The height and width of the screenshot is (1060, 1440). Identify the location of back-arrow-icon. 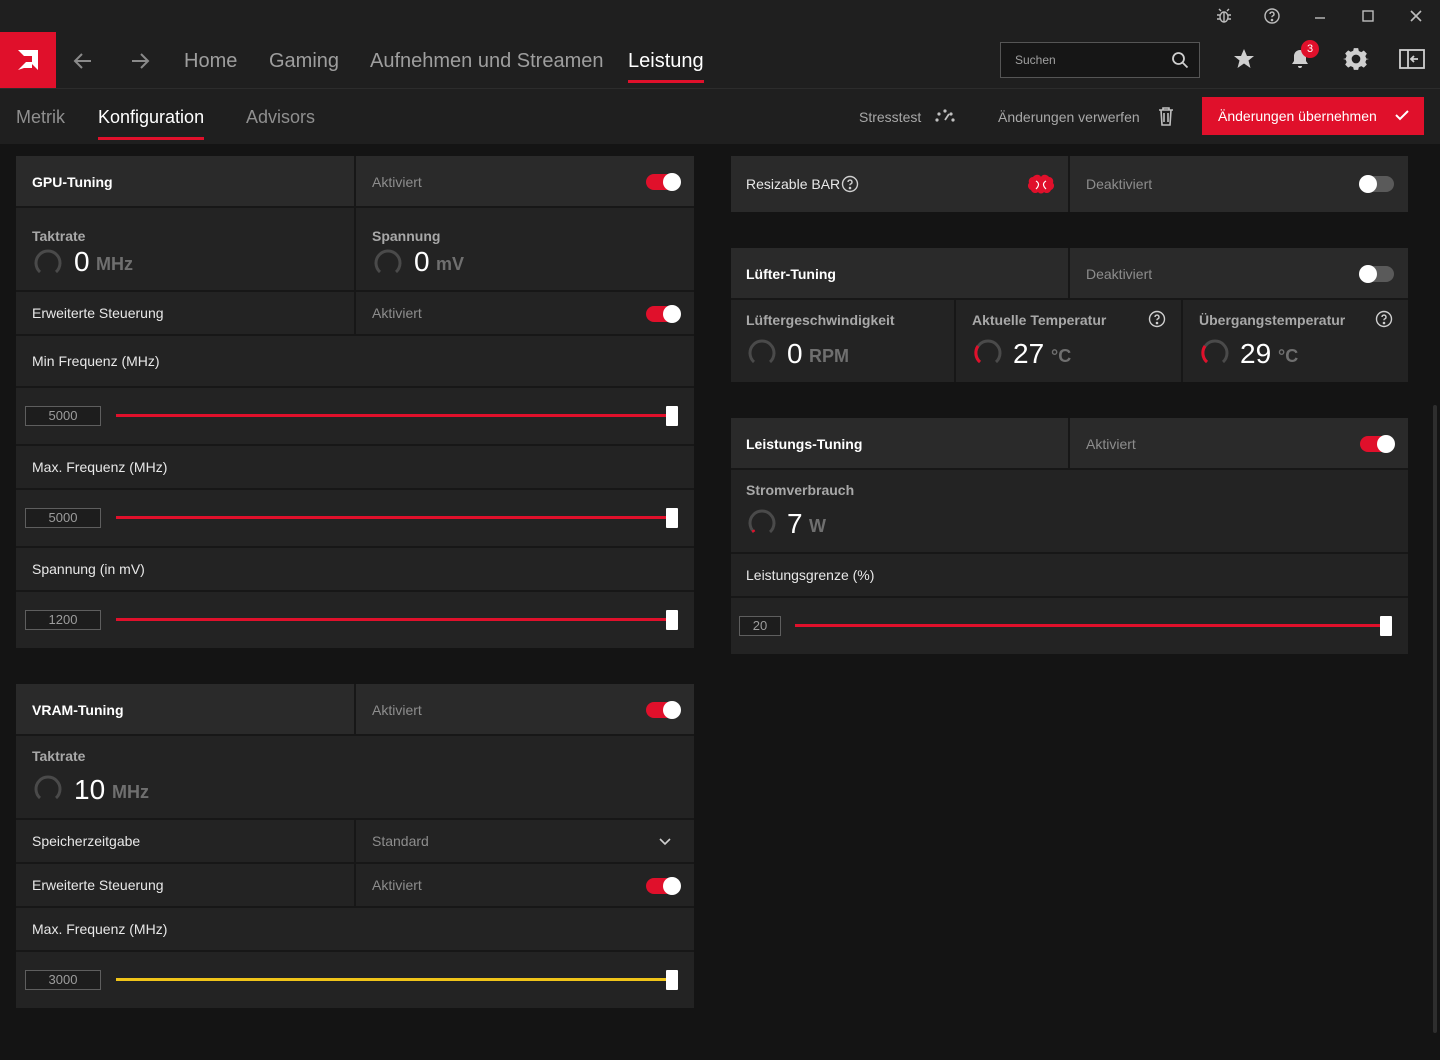
(83, 61).